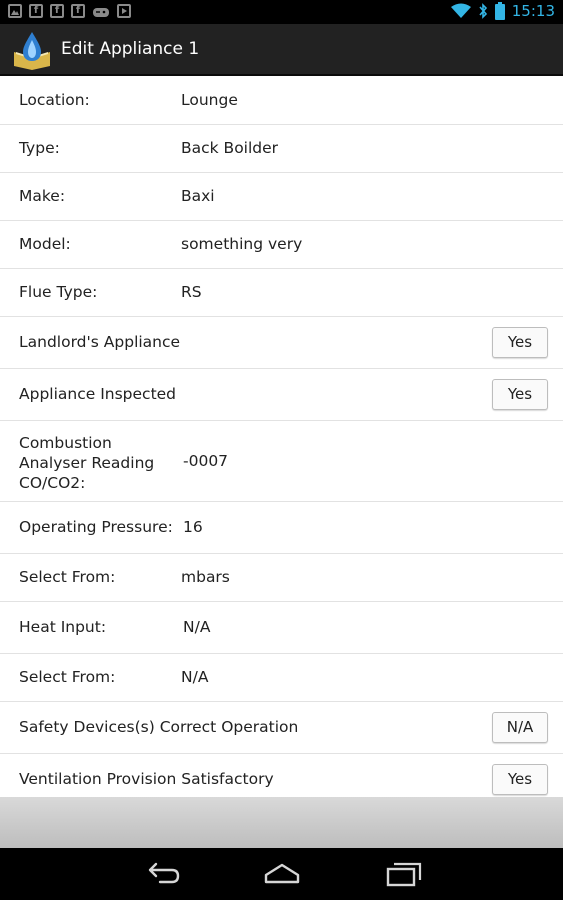  I want to click on back-icon, so click(162, 874).